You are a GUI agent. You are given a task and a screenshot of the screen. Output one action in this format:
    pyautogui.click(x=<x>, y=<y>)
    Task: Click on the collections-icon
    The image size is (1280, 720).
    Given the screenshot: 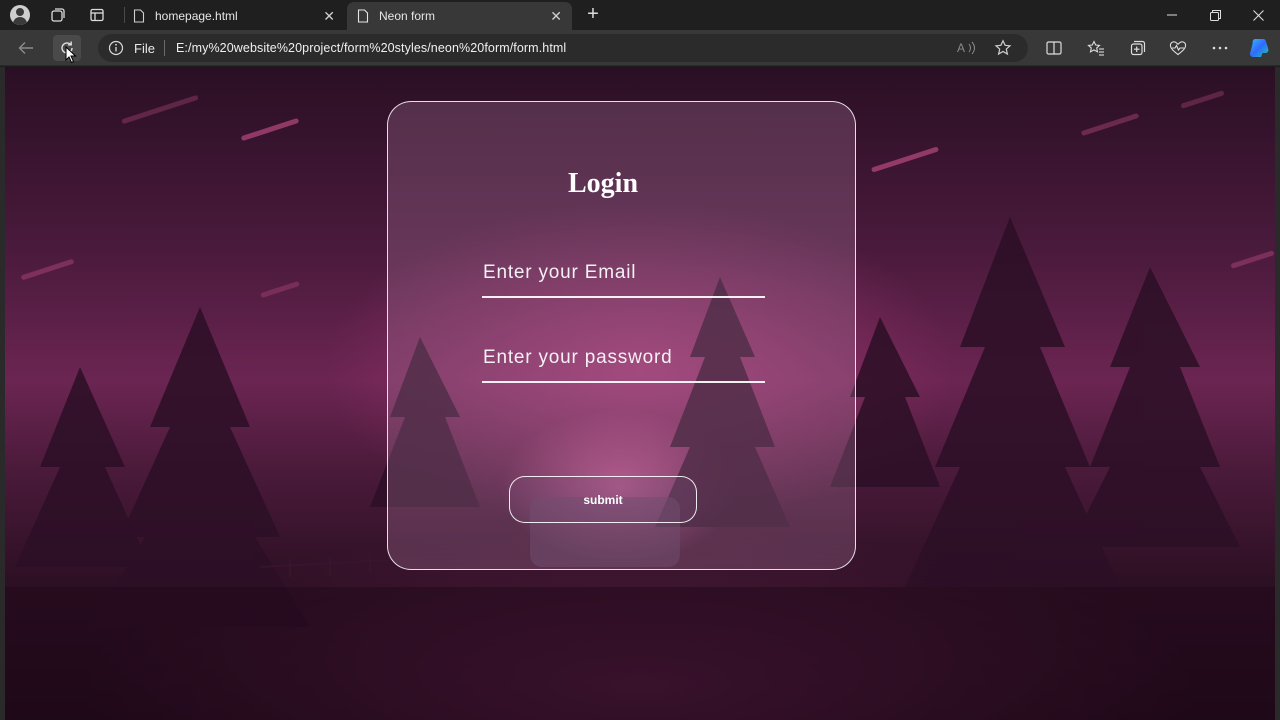 What is the action you would take?
    pyautogui.click(x=1138, y=48)
    